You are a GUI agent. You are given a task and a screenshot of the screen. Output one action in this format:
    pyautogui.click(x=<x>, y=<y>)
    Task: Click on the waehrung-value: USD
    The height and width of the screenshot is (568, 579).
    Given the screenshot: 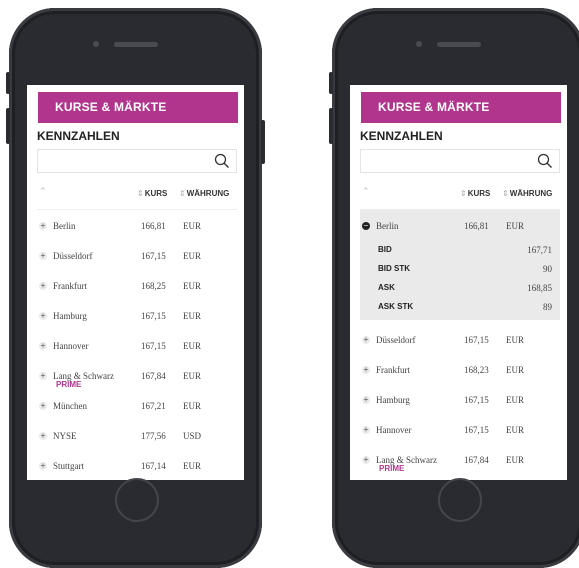 What is the action you would take?
    pyautogui.click(x=192, y=436)
    